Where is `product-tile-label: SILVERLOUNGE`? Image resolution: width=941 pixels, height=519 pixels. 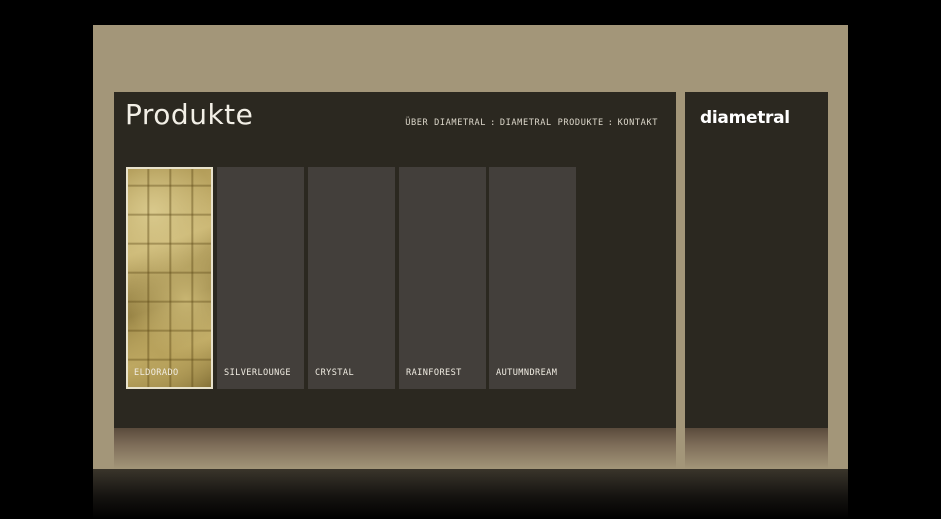 product-tile-label: SILVERLOUNGE is located at coordinates (257, 373).